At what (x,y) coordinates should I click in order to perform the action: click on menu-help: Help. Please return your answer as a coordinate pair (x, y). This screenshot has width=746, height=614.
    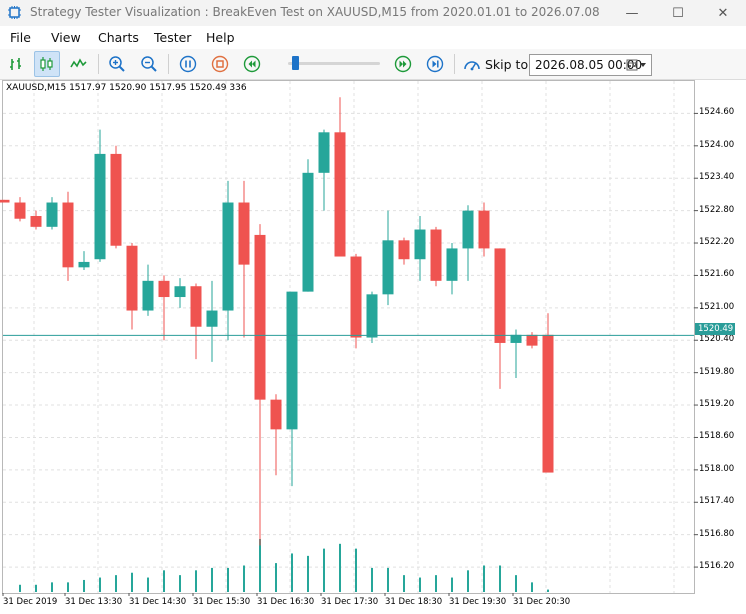
    Looking at the image, I should click on (220, 37).